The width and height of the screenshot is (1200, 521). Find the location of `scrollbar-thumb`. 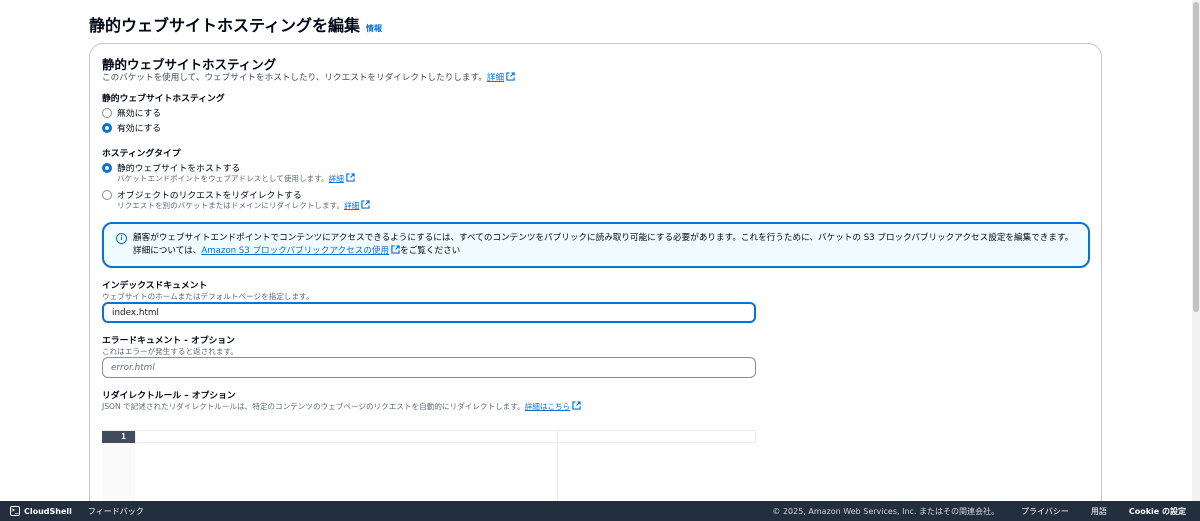

scrollbar-thumb is located at coordinates (1196, 157).